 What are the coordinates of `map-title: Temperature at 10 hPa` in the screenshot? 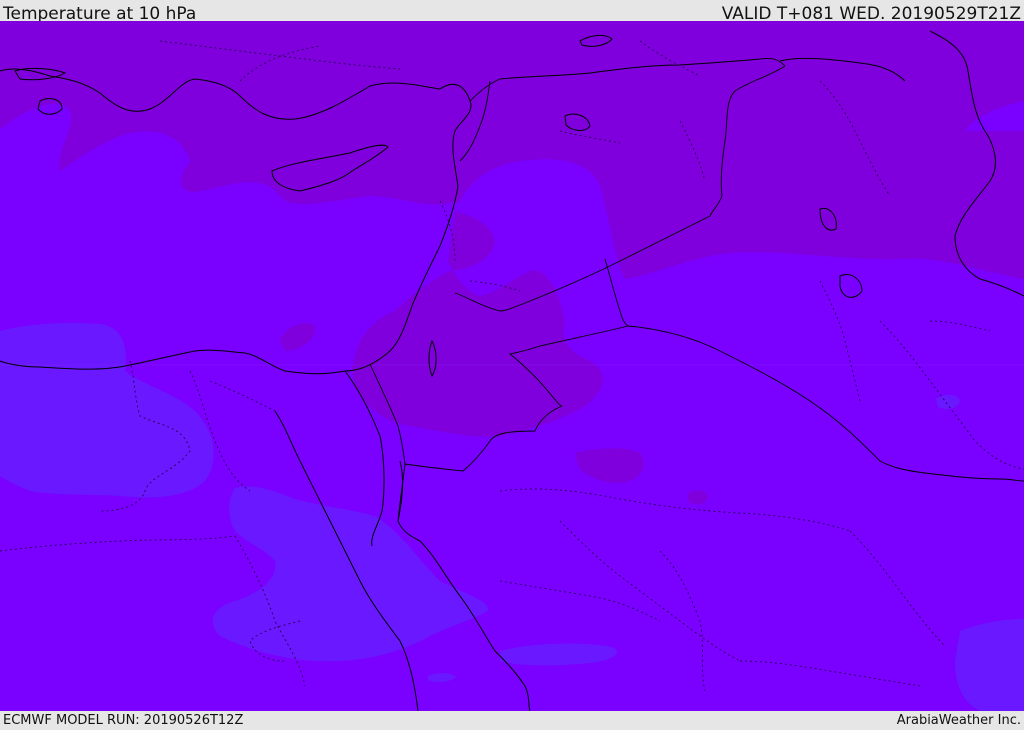 It's located at (100, 12).